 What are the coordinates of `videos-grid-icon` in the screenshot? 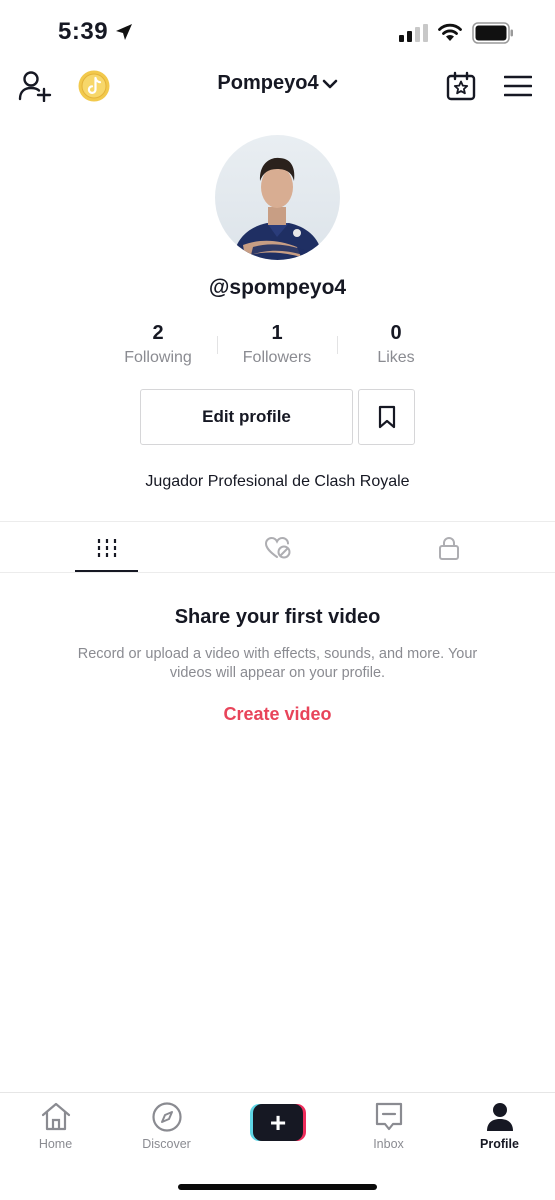 It's located at (106, 547).